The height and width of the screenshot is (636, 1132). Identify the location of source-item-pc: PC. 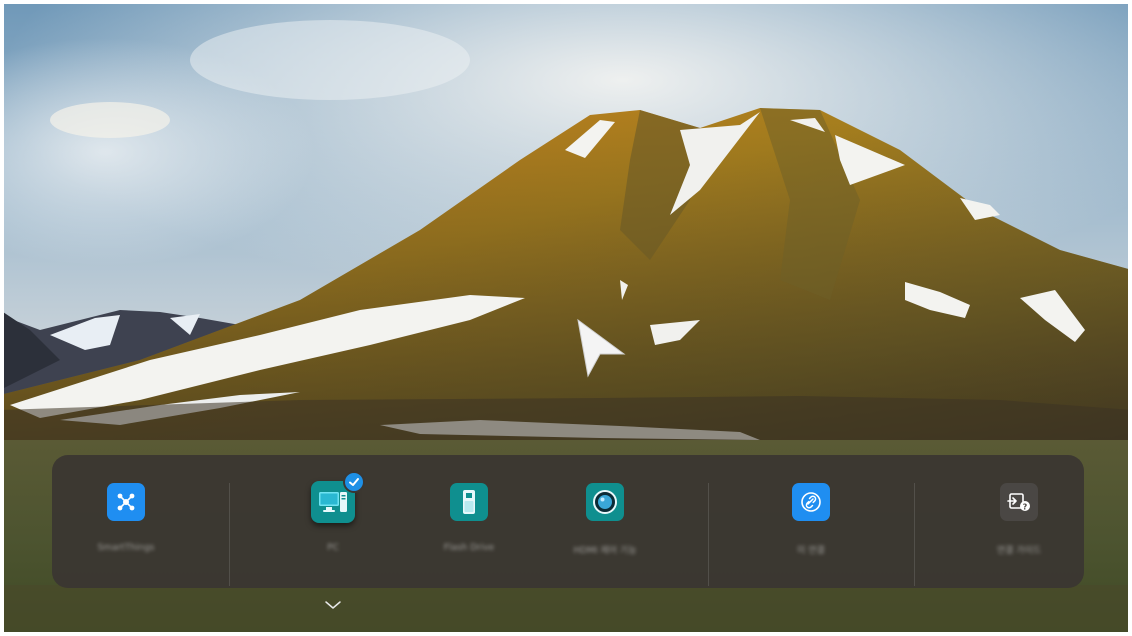
(333, 526).